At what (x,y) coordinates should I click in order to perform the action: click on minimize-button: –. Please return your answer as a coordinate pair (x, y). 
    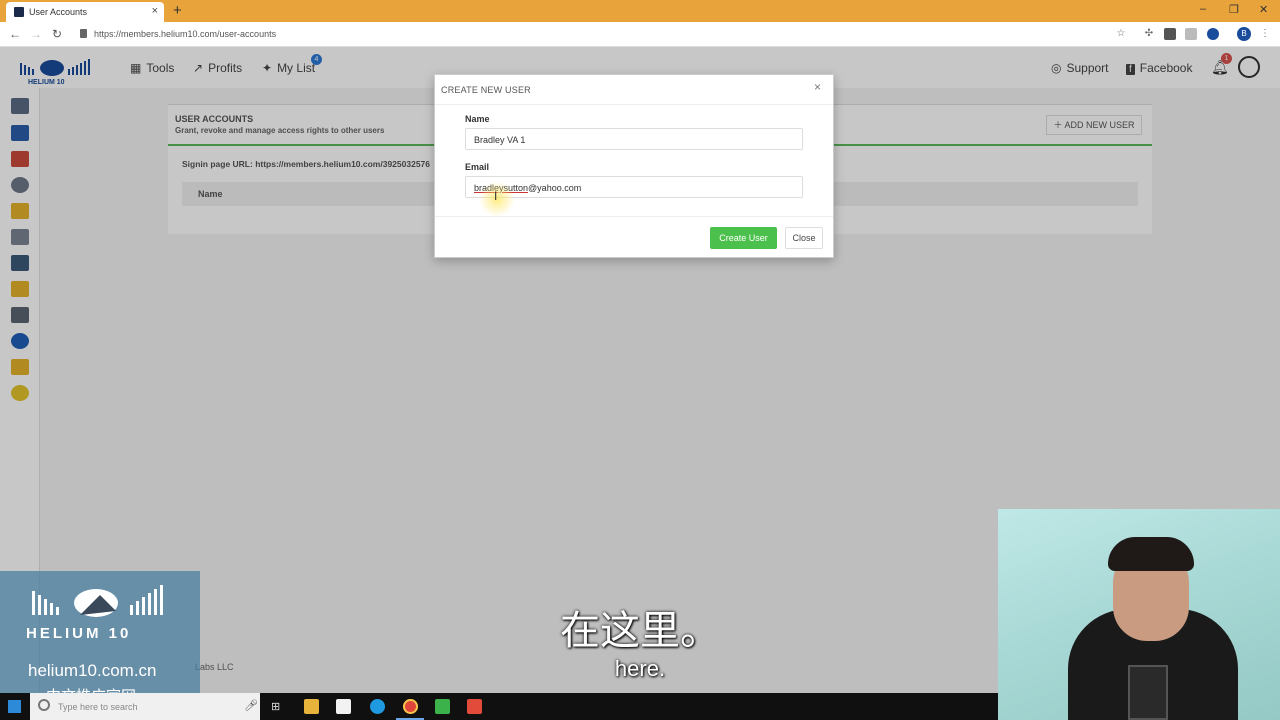
    Looking at the image, I should click on (1203, 9).